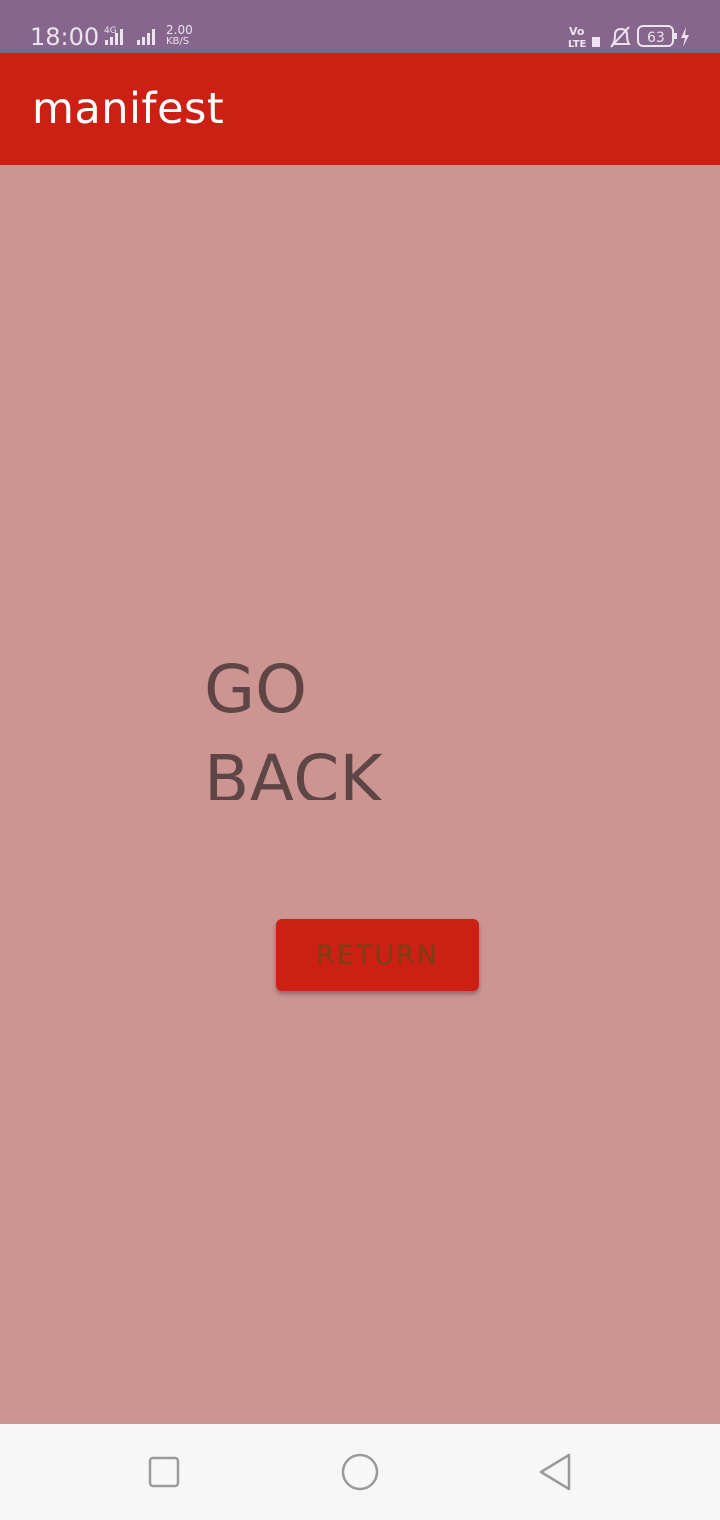  What do you see at coordinates (577, 31) in the screenshot?
I see `volte-label: Vo` at bounding box center [577, 31].